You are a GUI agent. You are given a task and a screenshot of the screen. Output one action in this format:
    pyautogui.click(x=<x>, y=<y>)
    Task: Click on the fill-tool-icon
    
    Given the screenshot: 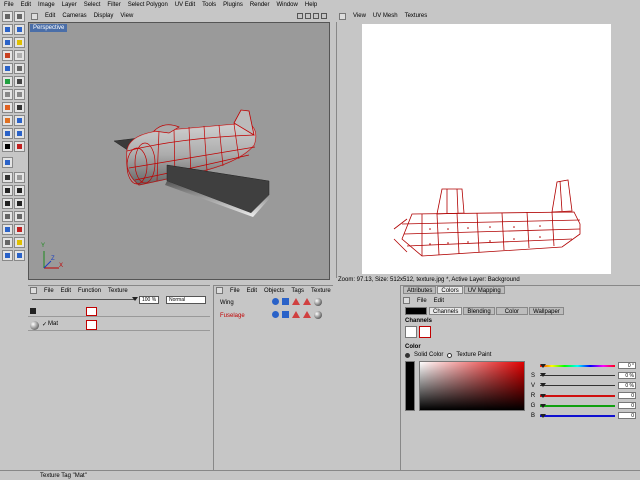 What is the action you would take?
    pyautogui.click(x=7, y=81)
    